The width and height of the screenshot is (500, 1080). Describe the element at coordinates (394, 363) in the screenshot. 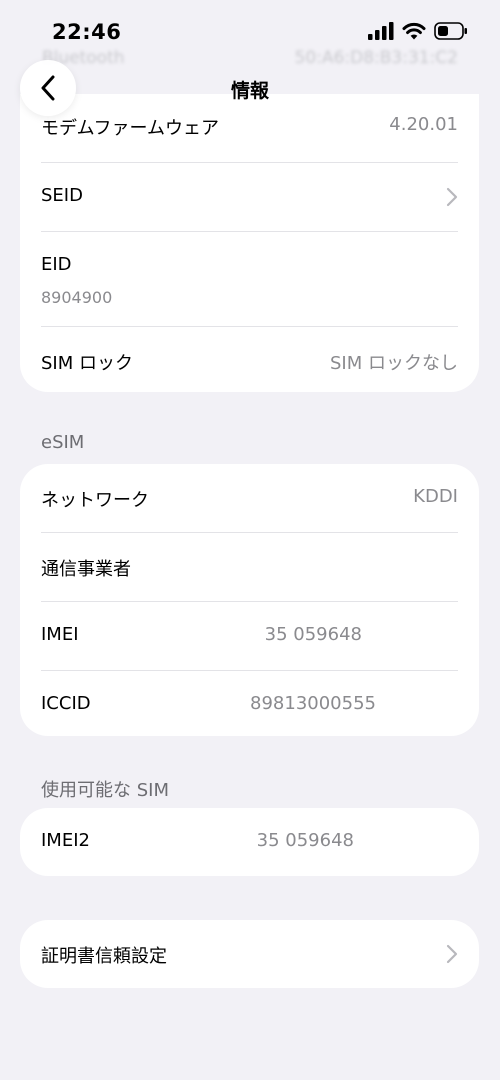

I see `sim-lock-value: SIM ロックなし` at that location.